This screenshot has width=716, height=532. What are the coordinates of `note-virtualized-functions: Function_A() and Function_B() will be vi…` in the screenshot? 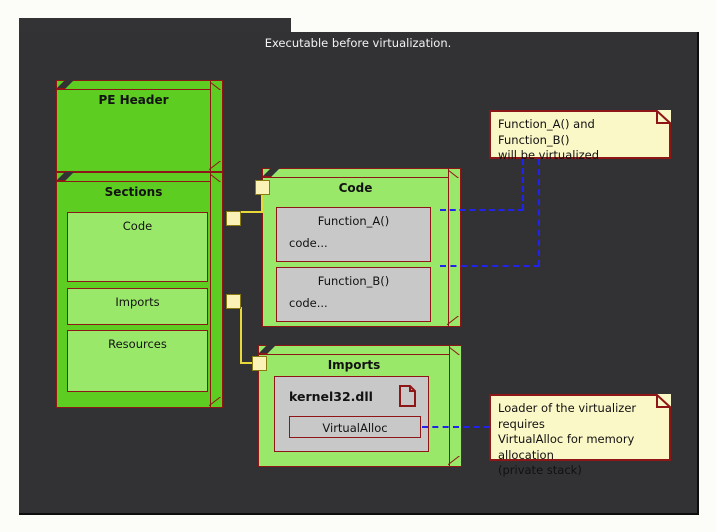 It's located at (580, 136).